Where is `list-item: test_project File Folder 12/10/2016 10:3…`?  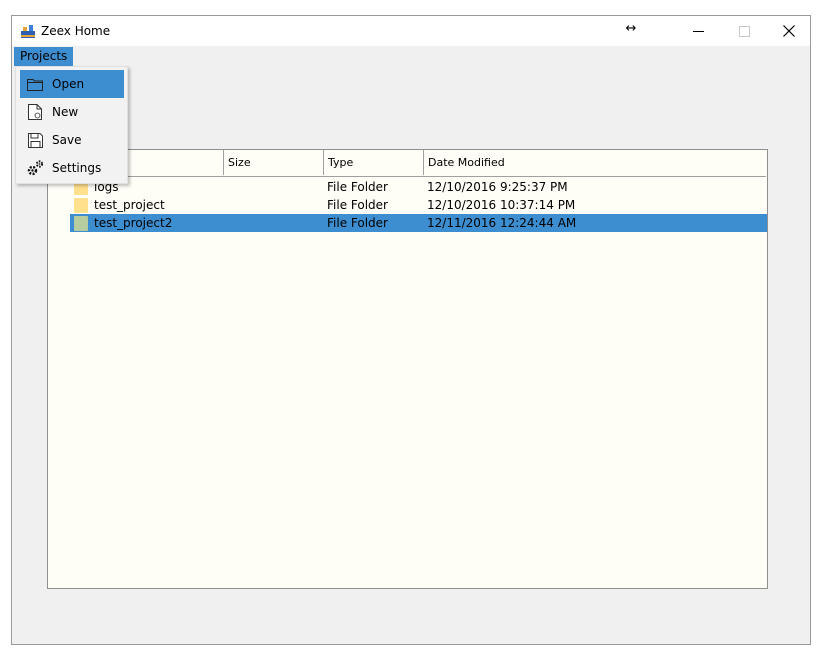
list-item: test_project File Folder 12/10/2016 10:3… is located at coordinates (418, 205).